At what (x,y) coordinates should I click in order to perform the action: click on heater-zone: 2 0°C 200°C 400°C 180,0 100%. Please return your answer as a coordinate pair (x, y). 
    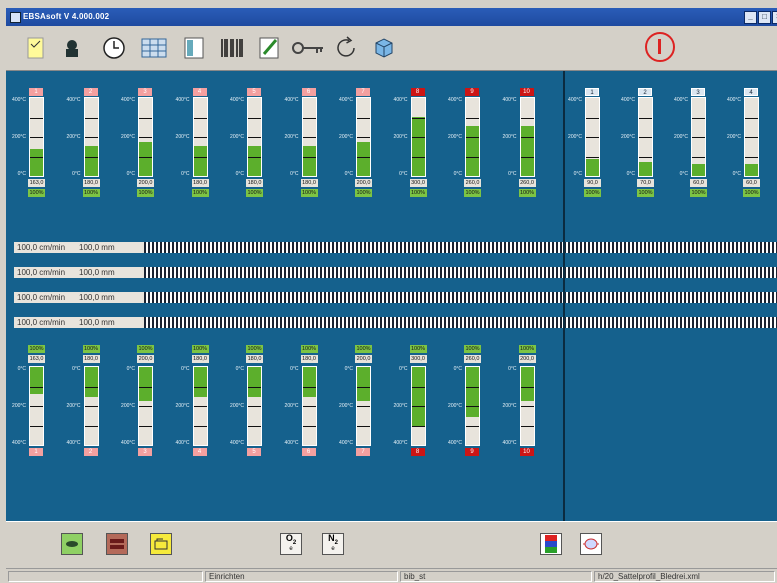
    Looking at the image, I should click on (84, 402).